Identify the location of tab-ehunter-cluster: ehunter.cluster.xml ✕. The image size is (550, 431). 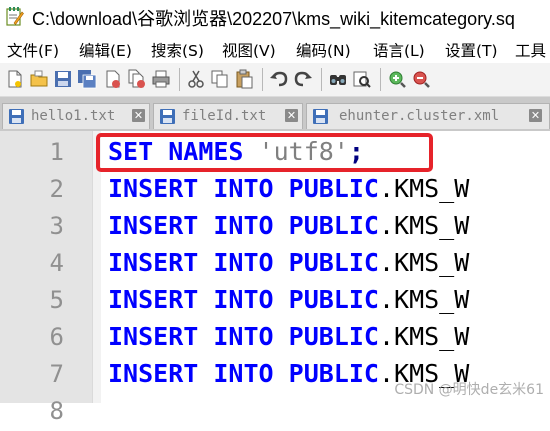
(428, 116).